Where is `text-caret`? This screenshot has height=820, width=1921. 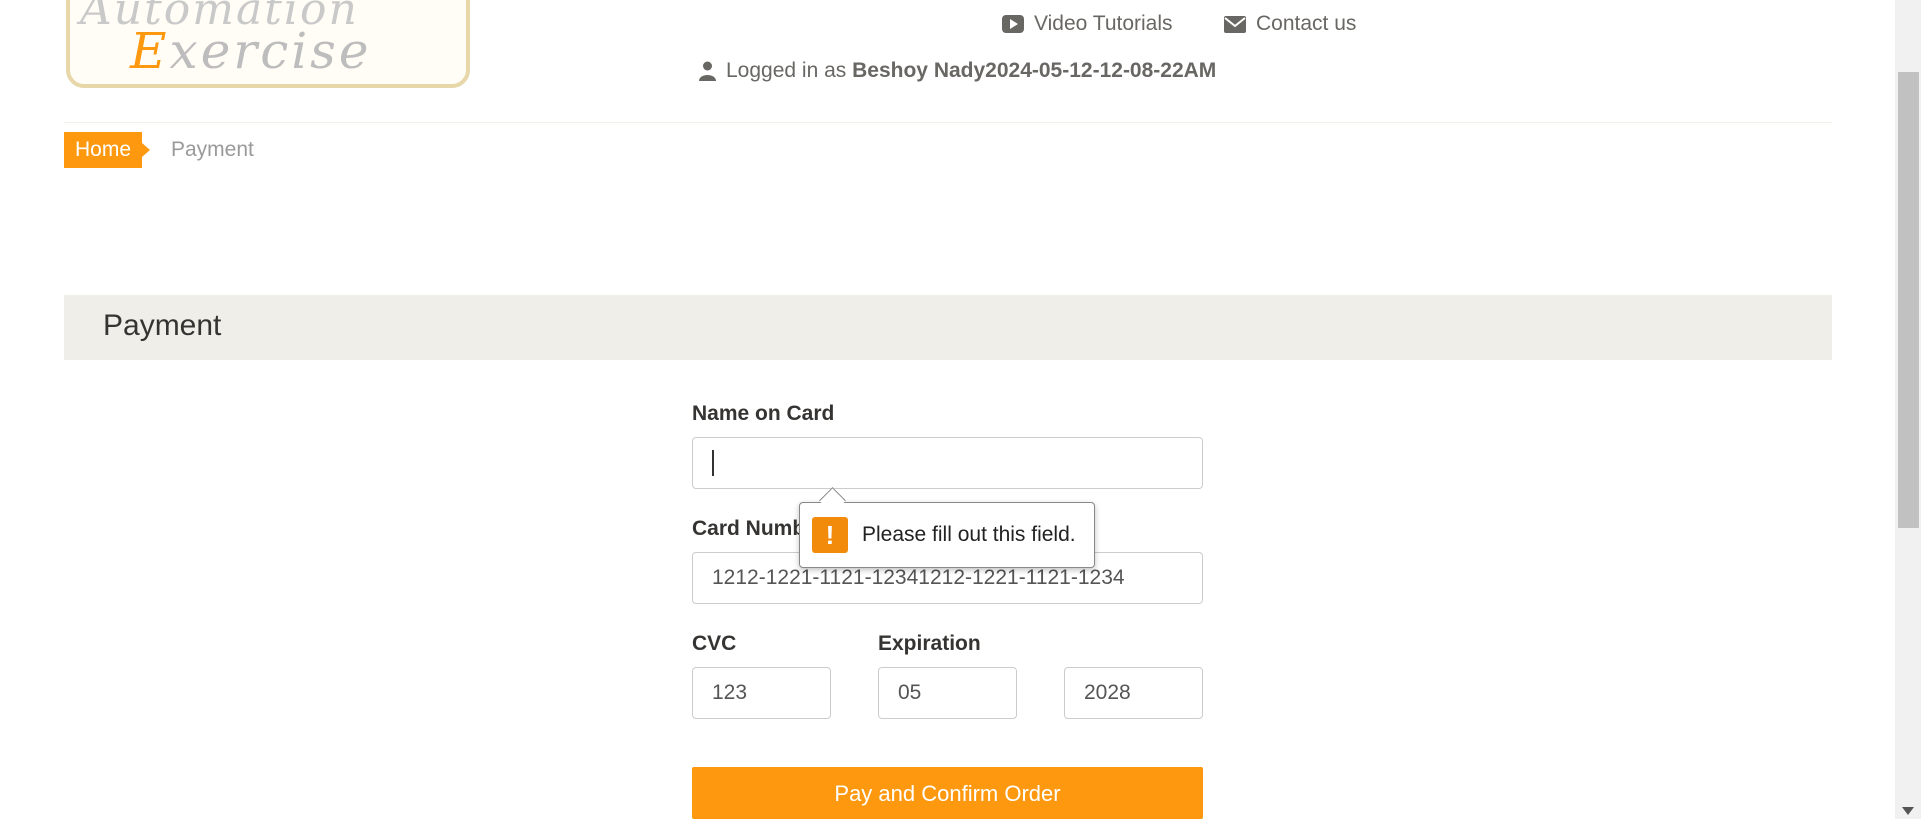
text-caret is located at coordinates (713, 463).